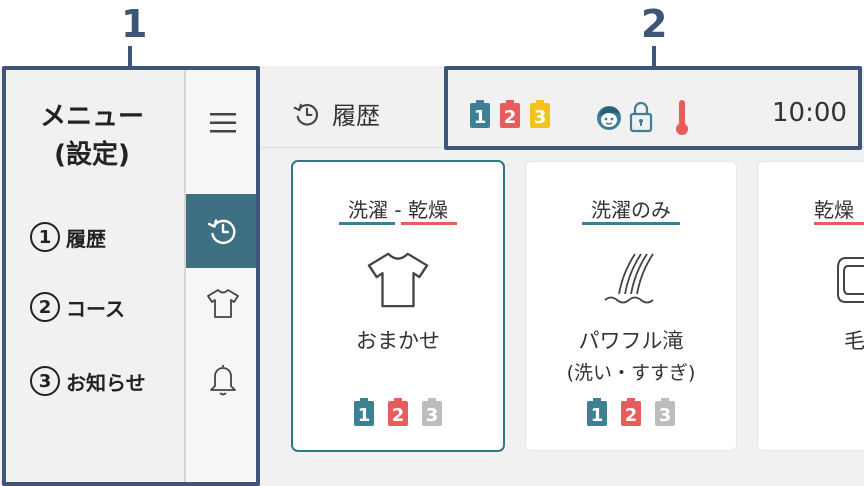 The image size is (864, 486). I want to click on course-card-dry-blanket: 乾燥 毛, so click(811, 306).